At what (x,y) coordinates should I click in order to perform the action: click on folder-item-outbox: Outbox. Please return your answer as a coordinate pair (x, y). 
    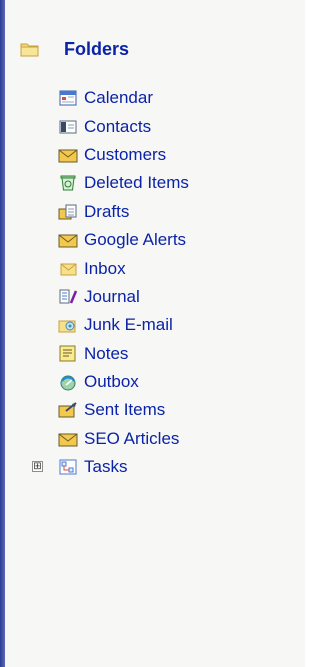
    Looking at the image, I should click on (123, 382).